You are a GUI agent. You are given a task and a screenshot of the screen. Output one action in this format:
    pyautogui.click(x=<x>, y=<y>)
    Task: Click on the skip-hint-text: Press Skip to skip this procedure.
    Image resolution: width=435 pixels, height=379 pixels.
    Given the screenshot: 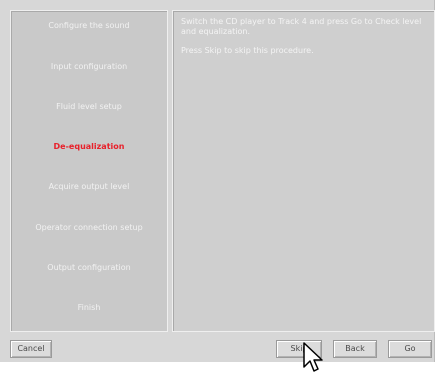 What is the action you would take?
    pyautogui.click(x=247, y=50)
    